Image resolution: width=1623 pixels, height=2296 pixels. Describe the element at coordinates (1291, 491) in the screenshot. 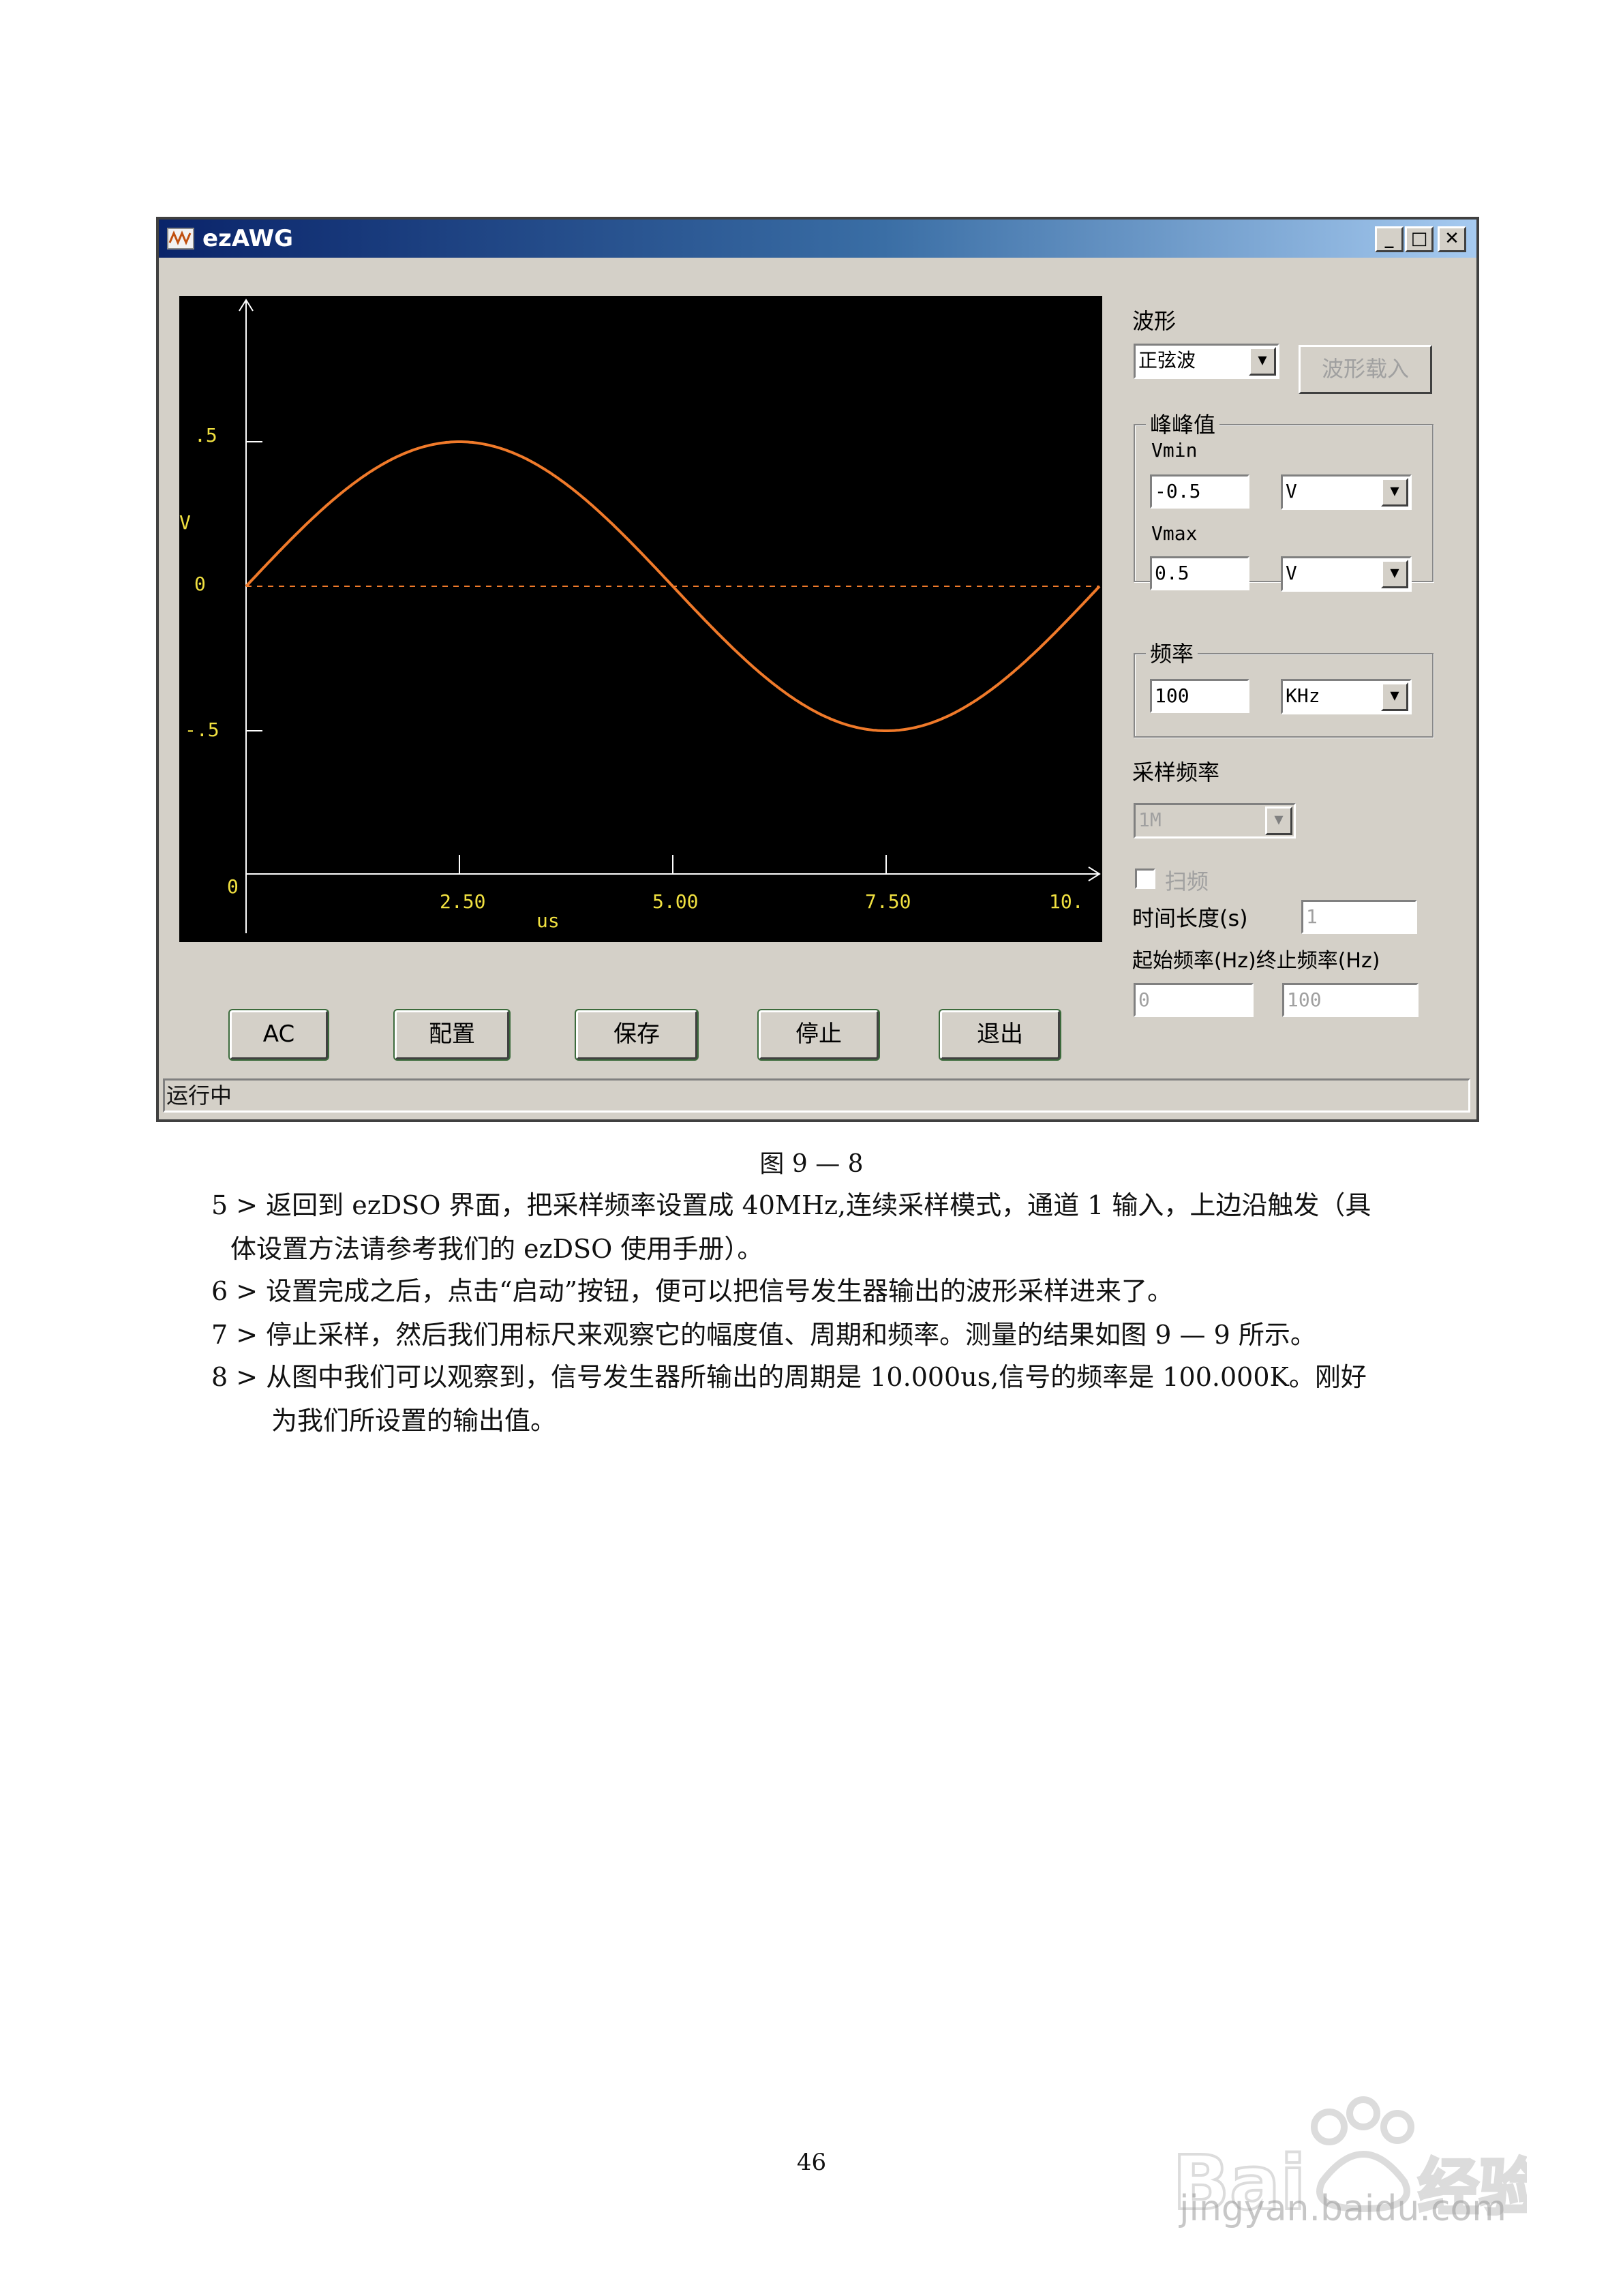

I see `vmin-unit-value: V` at that location.